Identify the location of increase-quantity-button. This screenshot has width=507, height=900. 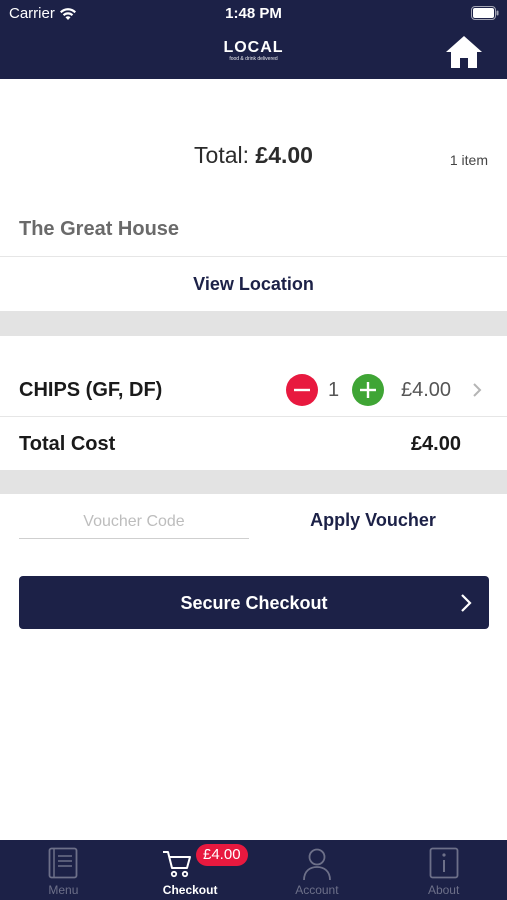
(368, 390).